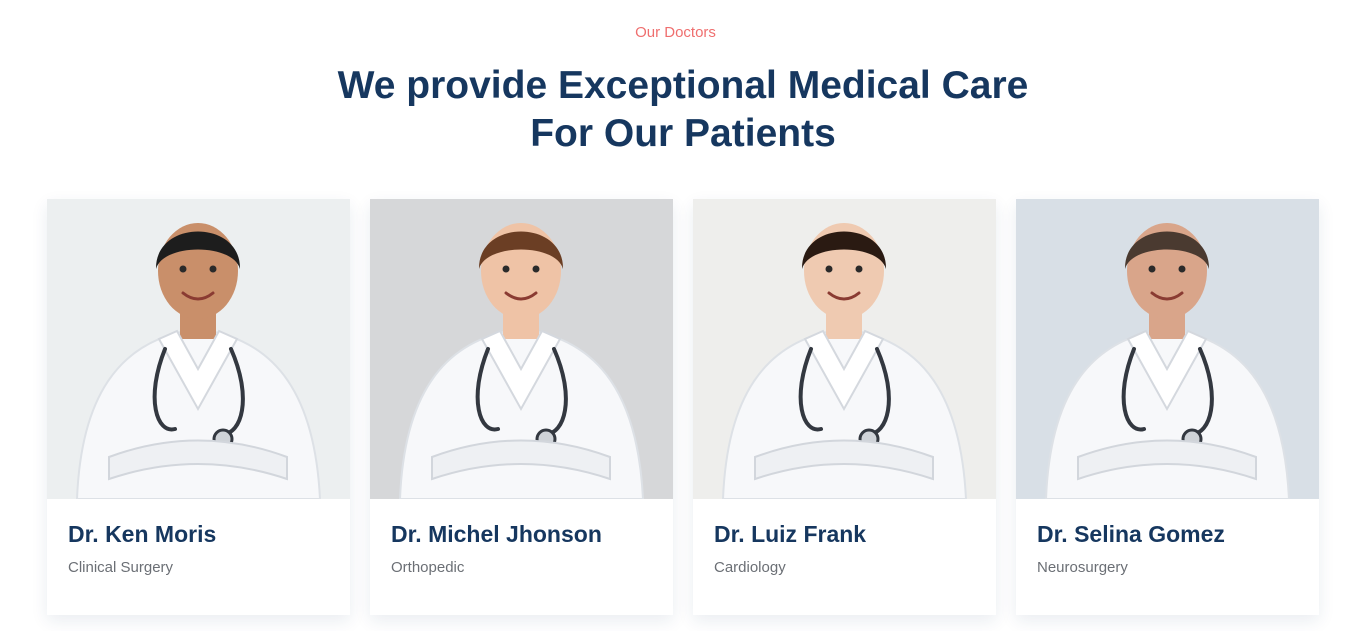 The width and height of the screenshot is (1351, 631). I want to click on doctor-card: Dr. Michel Jhonson Orthopedic, so click(521, 407).